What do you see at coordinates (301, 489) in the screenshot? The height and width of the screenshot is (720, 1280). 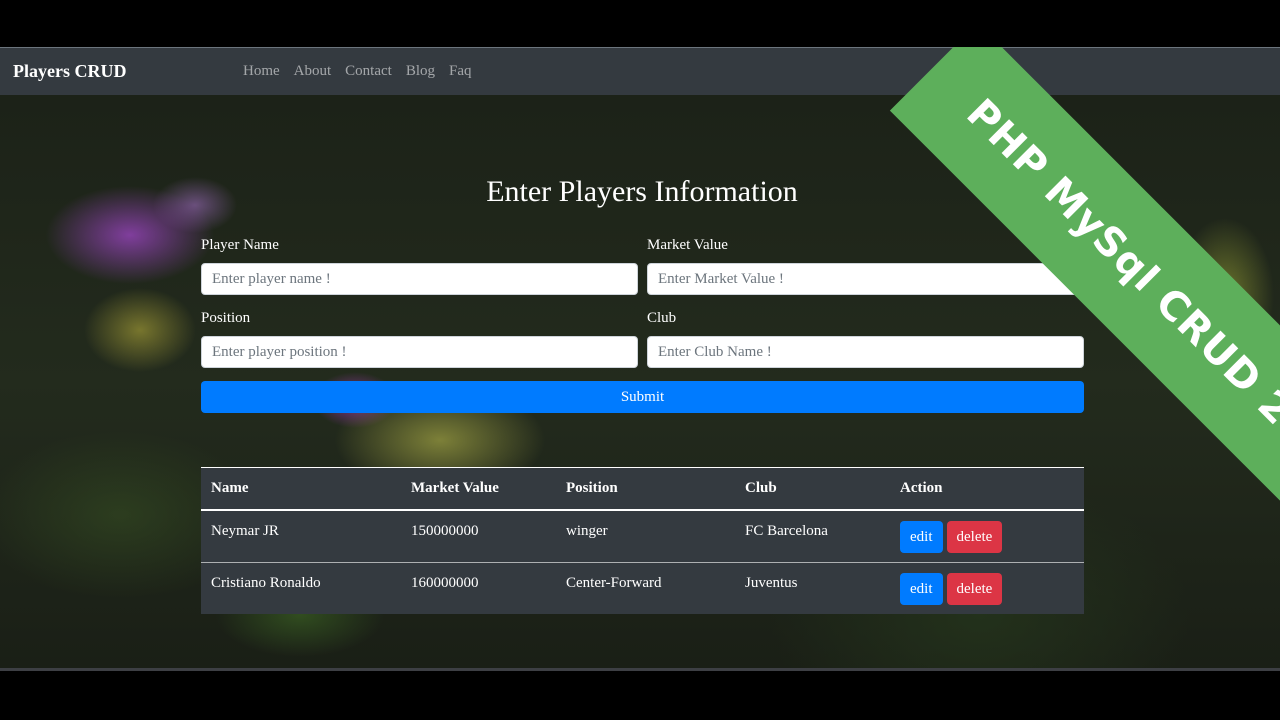 I see `header-name: Name` at bounding box center [301, 489].